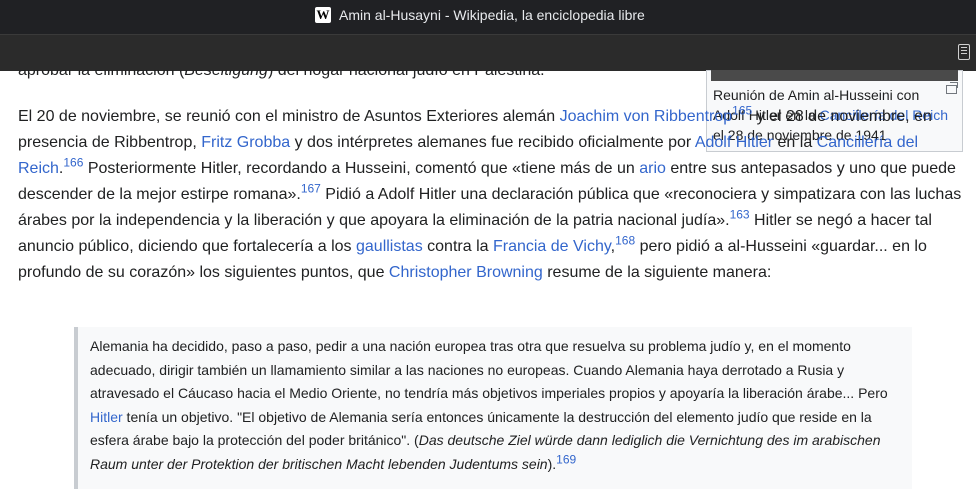  I want to click on figure-image, so click(834, 75).